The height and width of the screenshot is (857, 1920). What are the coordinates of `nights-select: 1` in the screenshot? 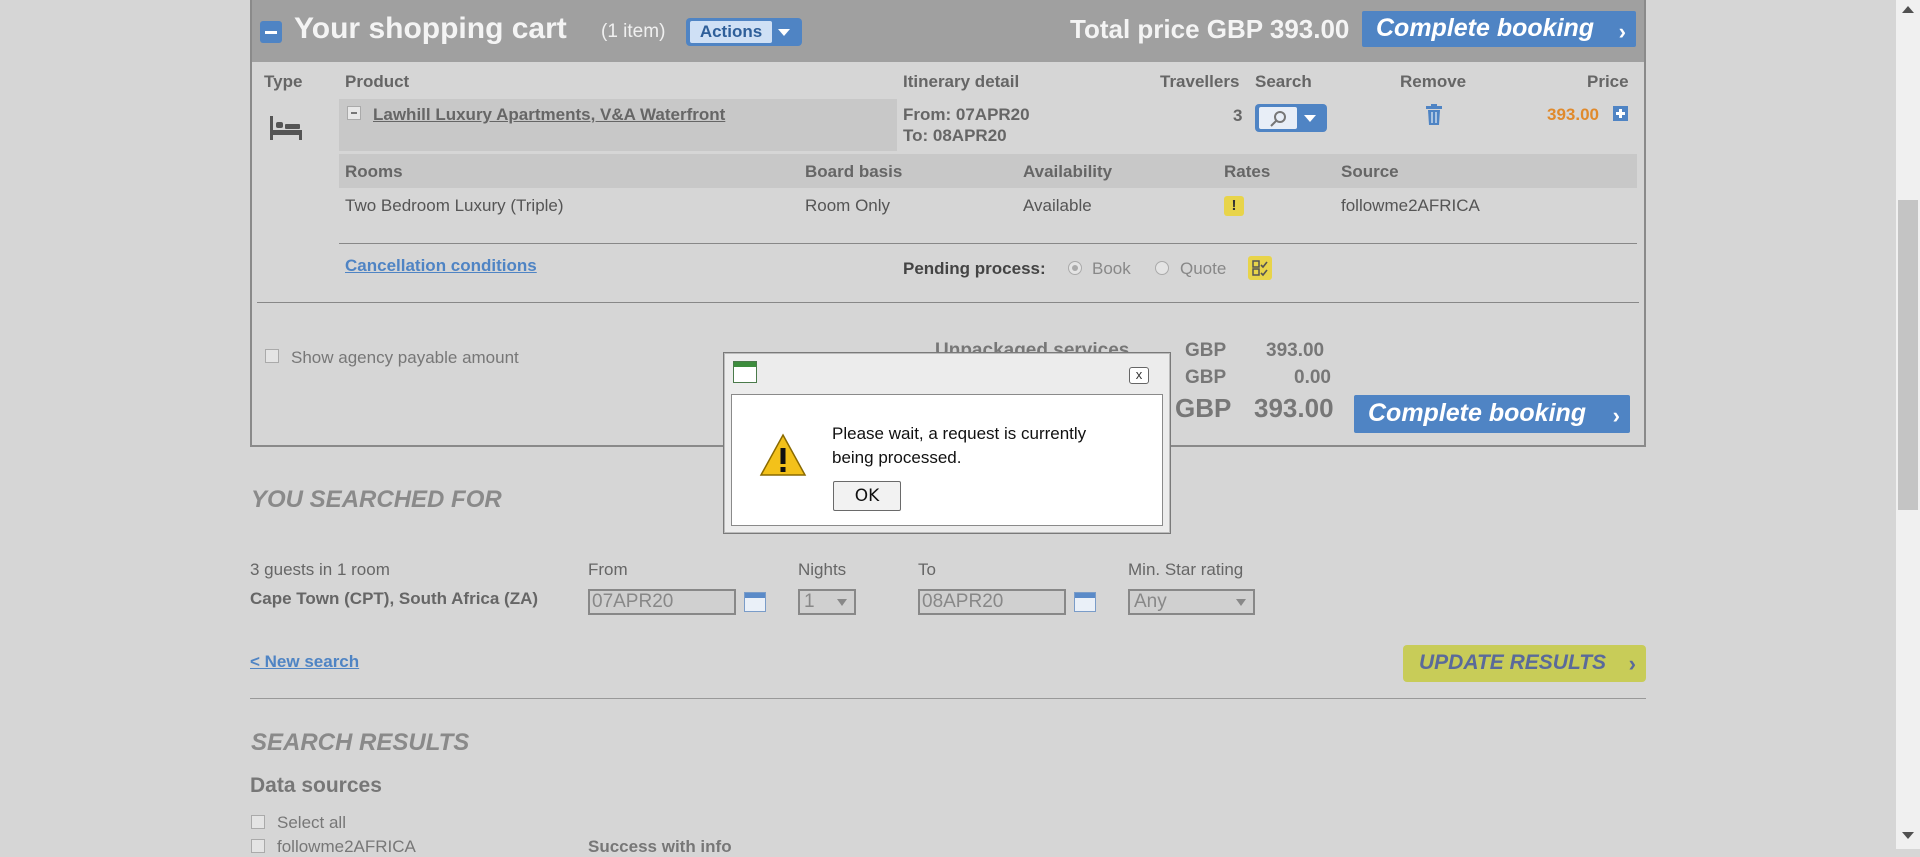 It's located at (827, 602).